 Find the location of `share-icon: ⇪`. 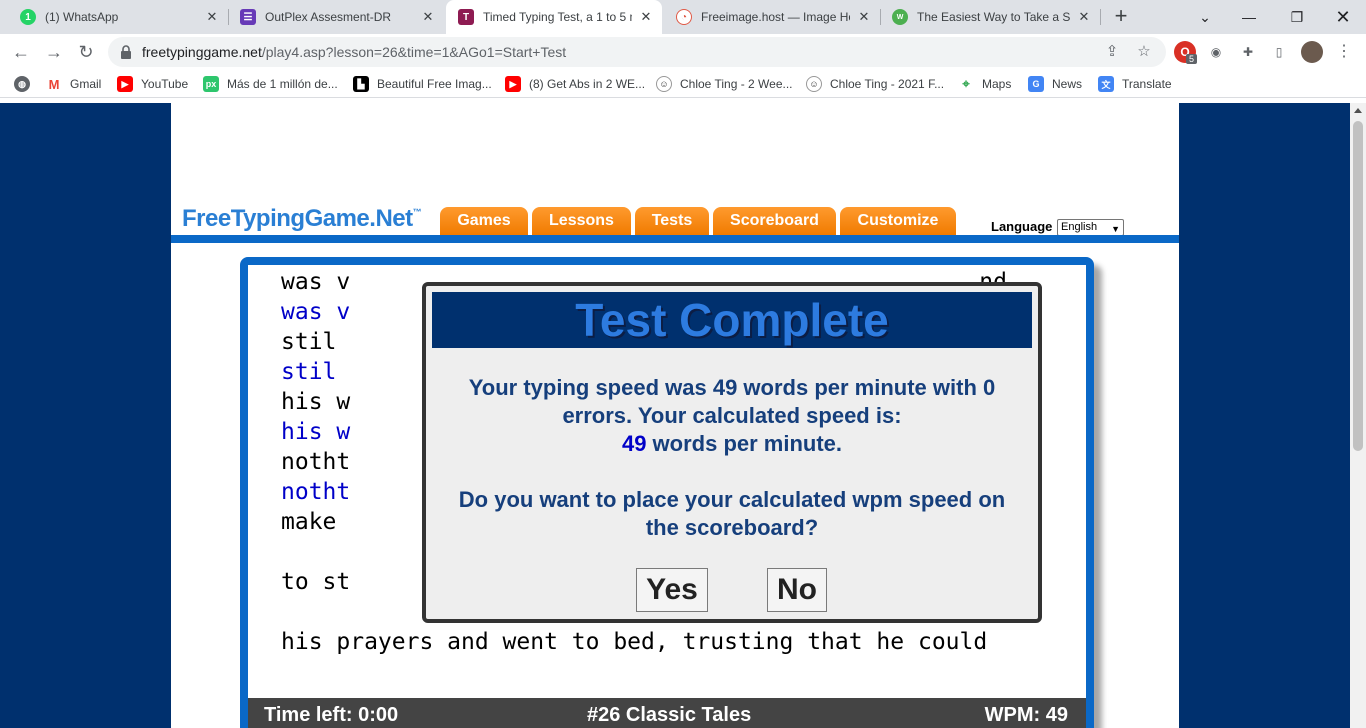

share-icon: ⇪ is located at coordinates (1112, 52).